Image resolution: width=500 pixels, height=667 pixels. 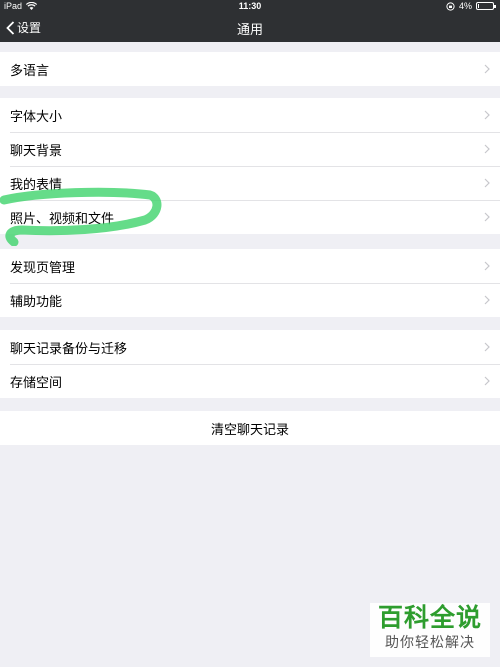 I want to click on settings-group-discover: 发现页管理 辅助功能, so click(x=250, y=283).